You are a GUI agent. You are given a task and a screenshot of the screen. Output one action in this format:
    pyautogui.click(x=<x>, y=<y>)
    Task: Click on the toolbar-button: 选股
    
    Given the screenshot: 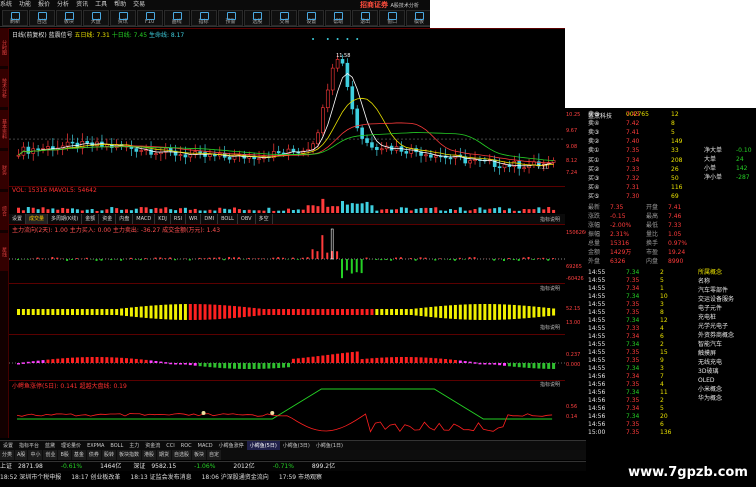 What is the action you would take?
    pyautogui.click(x=257, y=18)
    